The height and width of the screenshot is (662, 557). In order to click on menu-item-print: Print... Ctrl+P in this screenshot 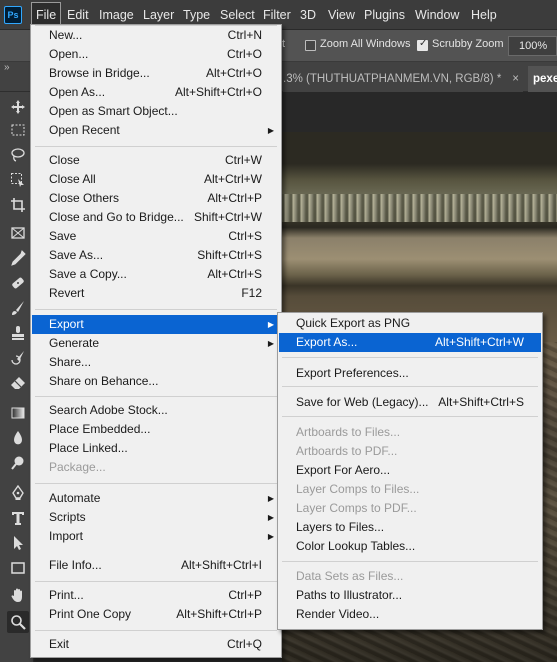, I will do `click(156, 595)`.